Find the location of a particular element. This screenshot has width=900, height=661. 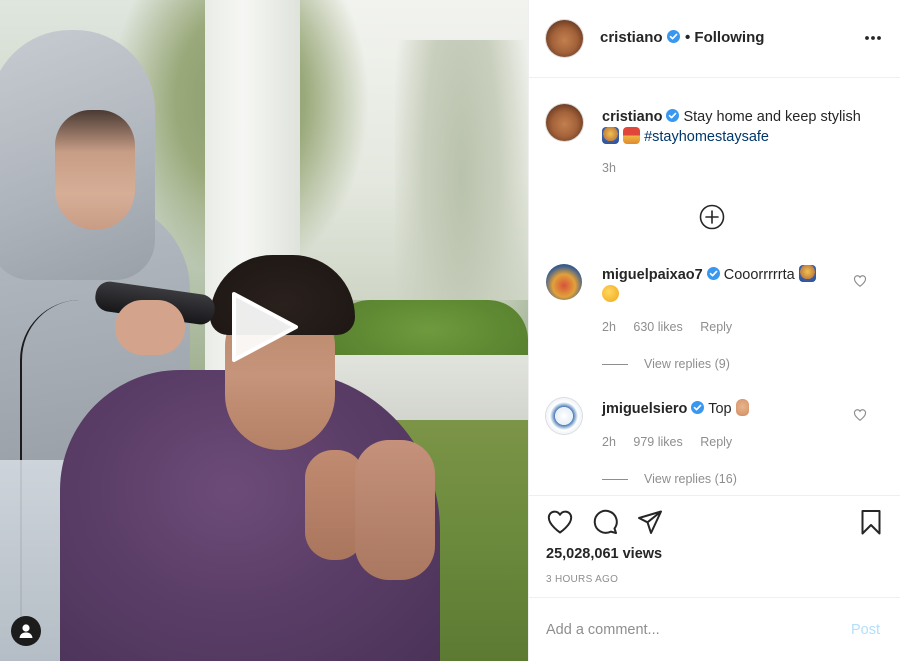

caption-hashtag: #stayhomestaysafe is located at coordinates (706, 137).